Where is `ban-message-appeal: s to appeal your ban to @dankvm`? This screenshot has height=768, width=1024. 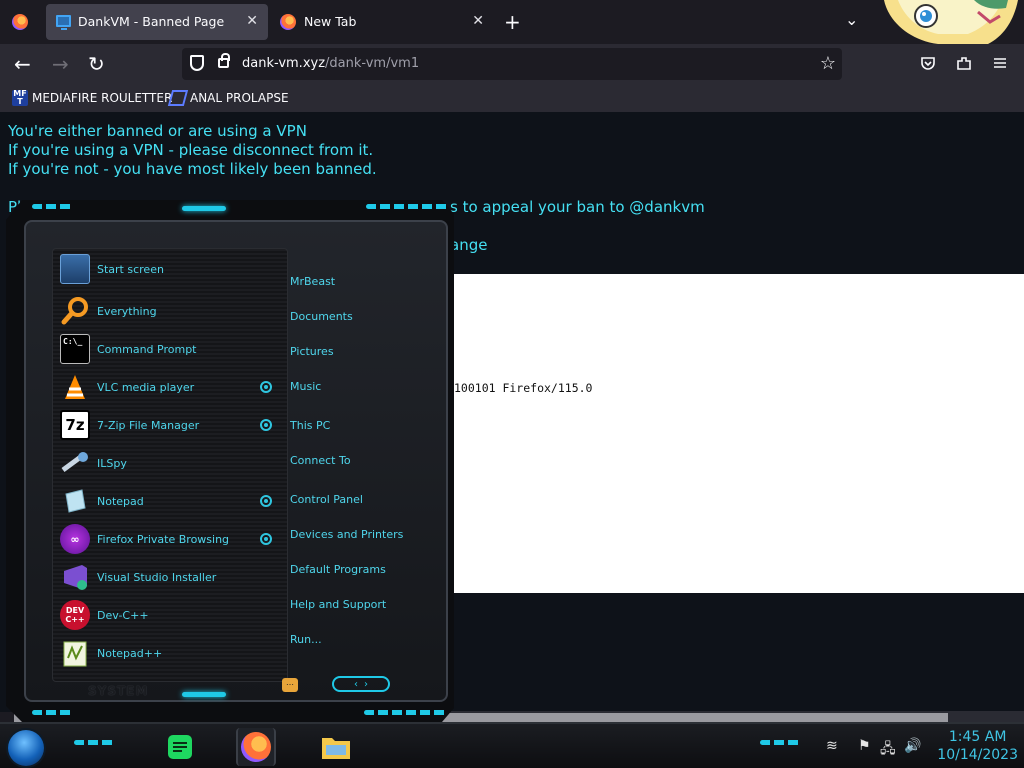
ban-message-appeal: s to appeal your ban to @dankvm is located at coordinates (577, 207).